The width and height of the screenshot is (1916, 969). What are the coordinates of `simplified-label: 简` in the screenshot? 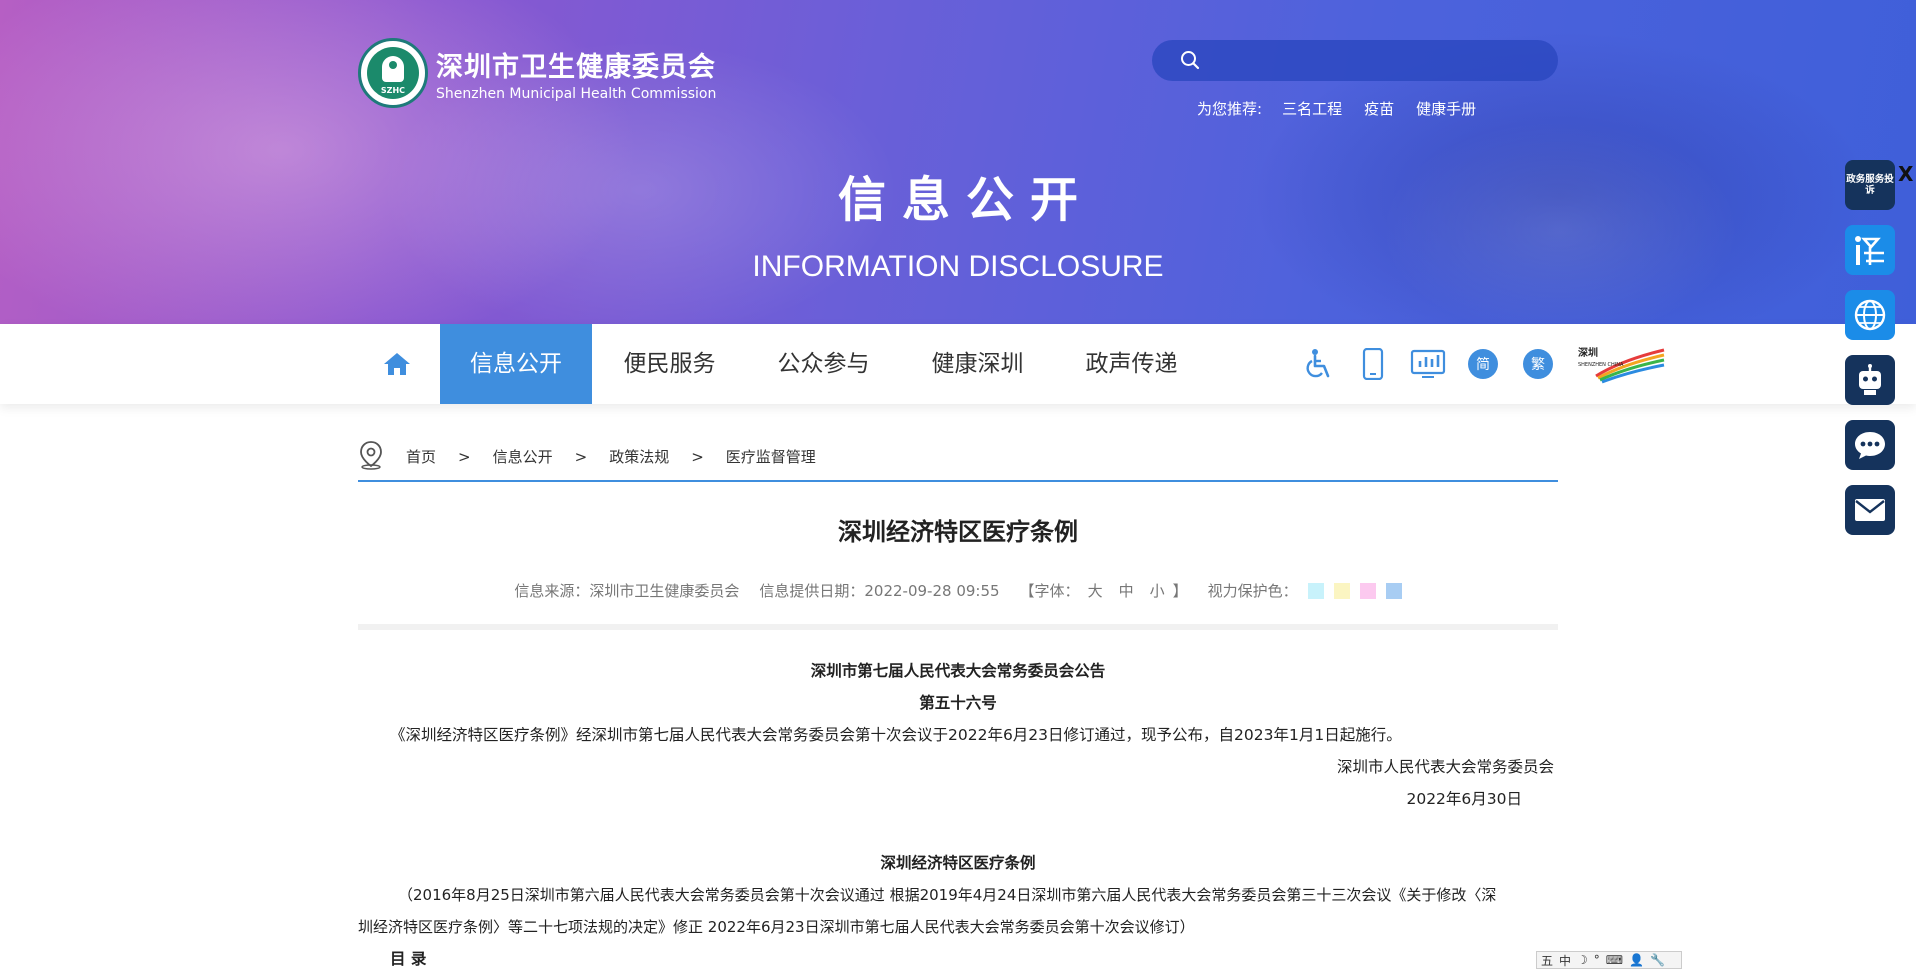 It's located at (1483, 364).